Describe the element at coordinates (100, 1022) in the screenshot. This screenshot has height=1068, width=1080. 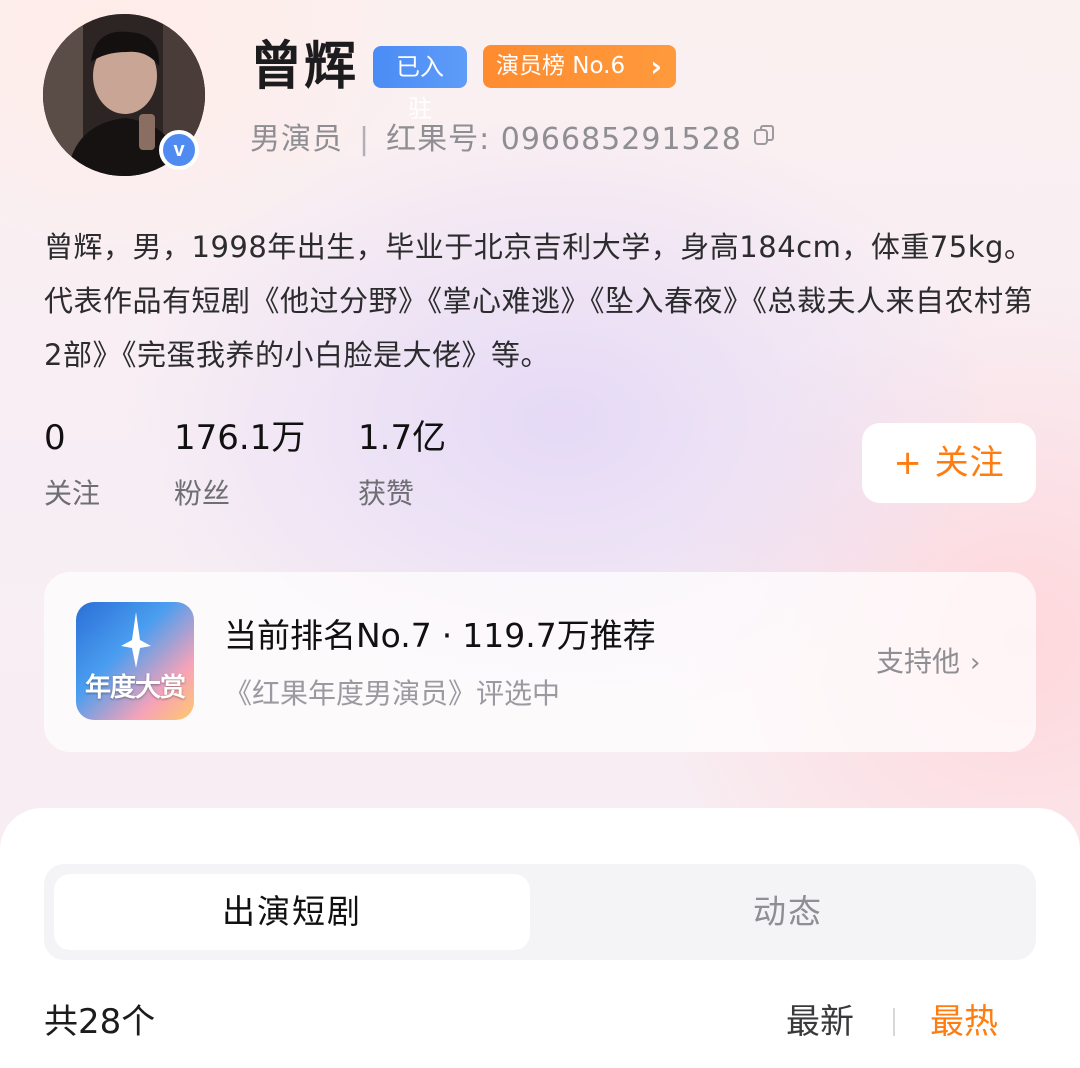
I see `drama-count: 共28个` at that location.